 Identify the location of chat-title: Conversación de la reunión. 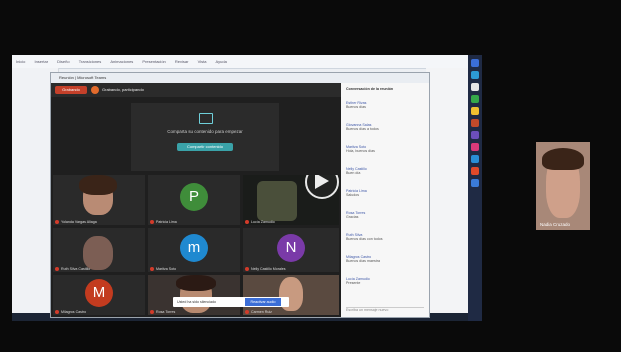
(370, 89).